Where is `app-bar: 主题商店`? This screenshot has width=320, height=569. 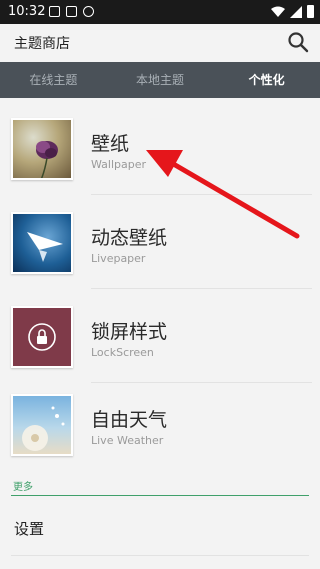 app-bar: 主题商店 is located at coordinates (160, 43).